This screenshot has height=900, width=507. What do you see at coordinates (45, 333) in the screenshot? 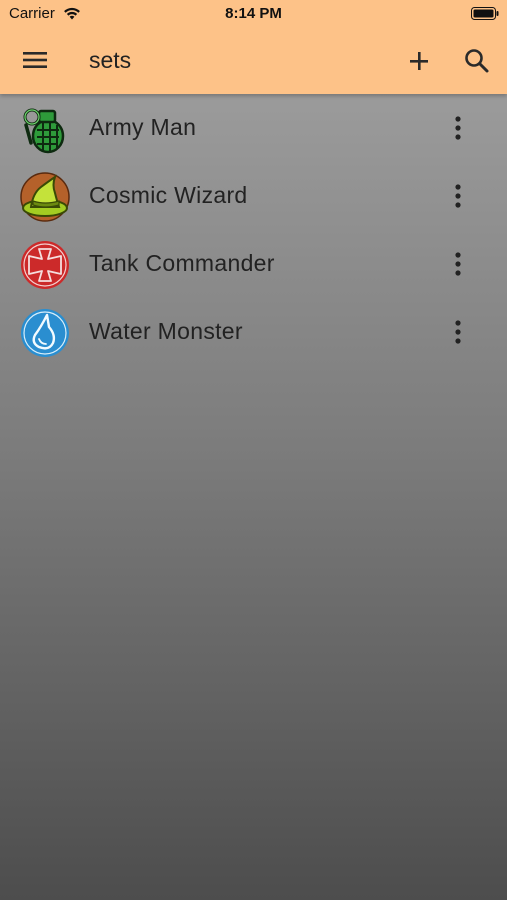
I see `water-drop-icon` at bounding box center [45, 333].